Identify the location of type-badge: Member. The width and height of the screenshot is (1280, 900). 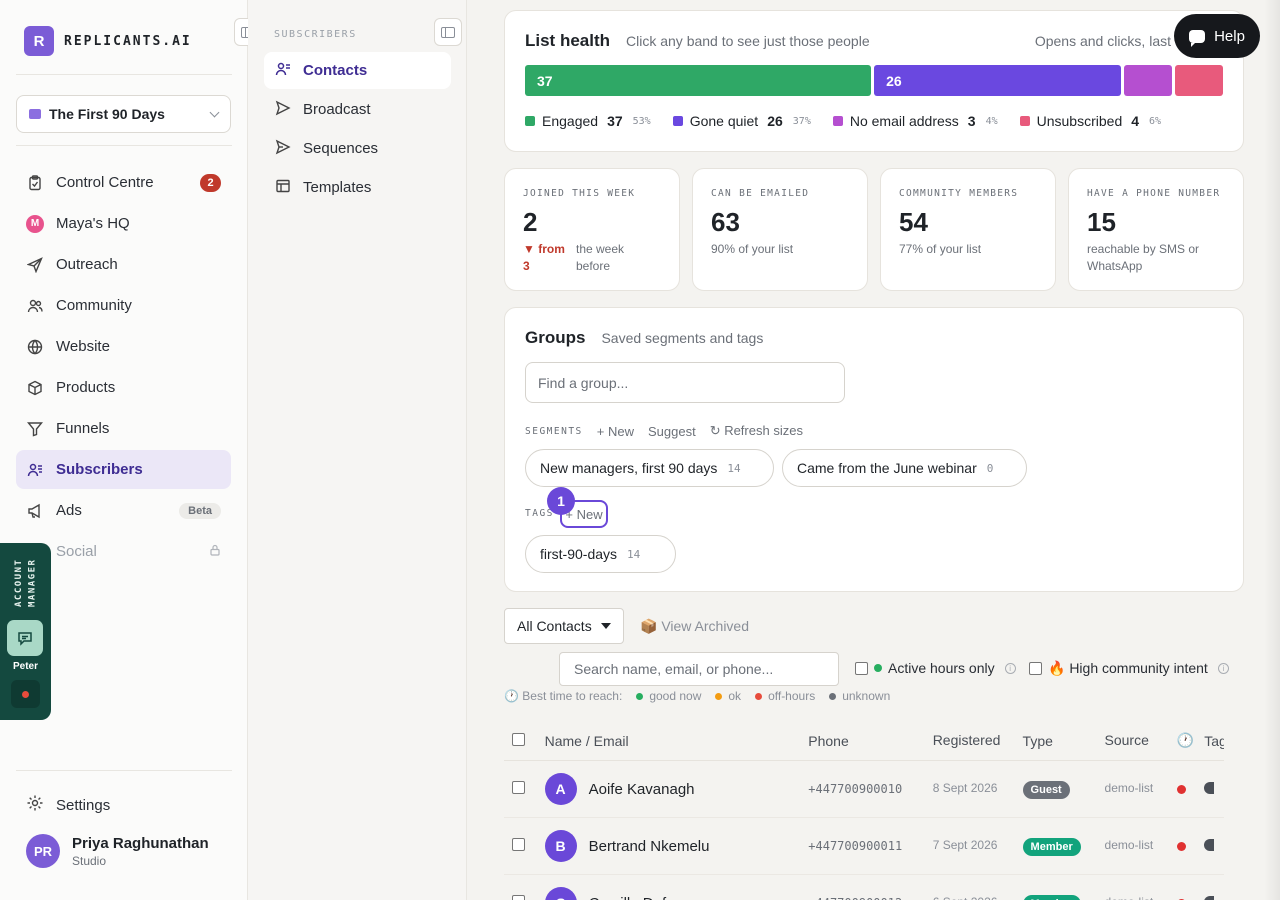
(1051, 846).